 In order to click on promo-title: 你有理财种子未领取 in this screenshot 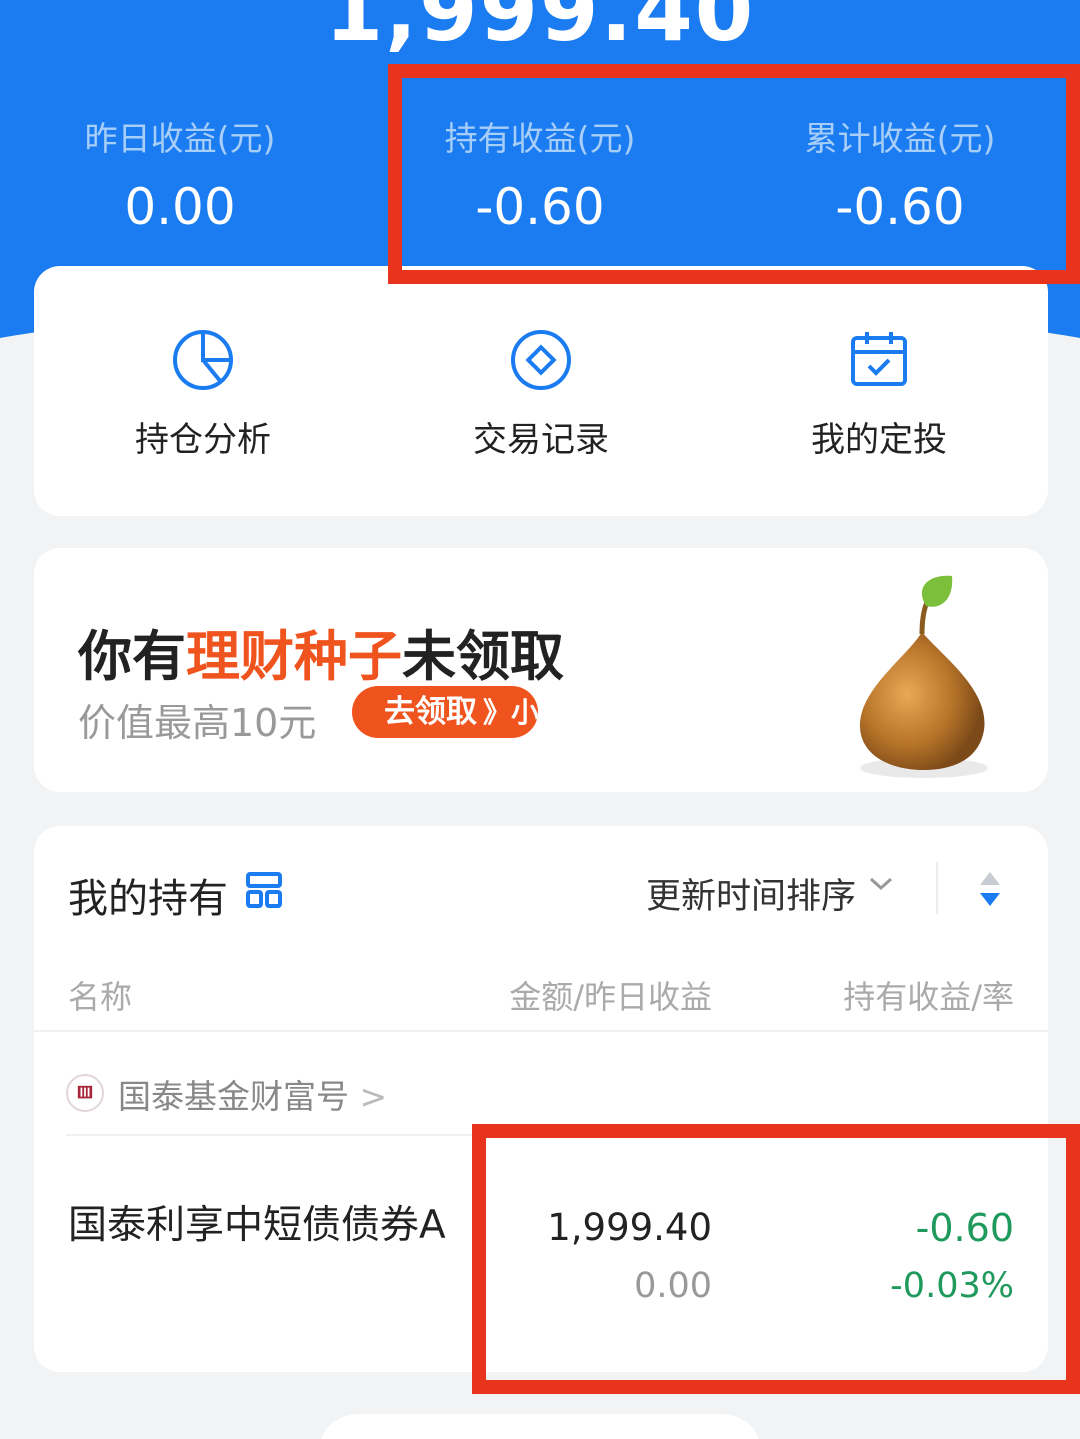, I will do `click(321, 651)`.